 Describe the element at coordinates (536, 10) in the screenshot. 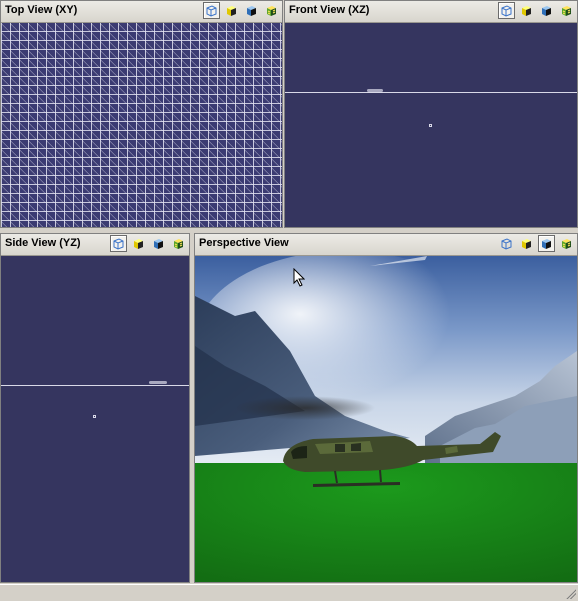

I see `front-view-toolbar` at that location.